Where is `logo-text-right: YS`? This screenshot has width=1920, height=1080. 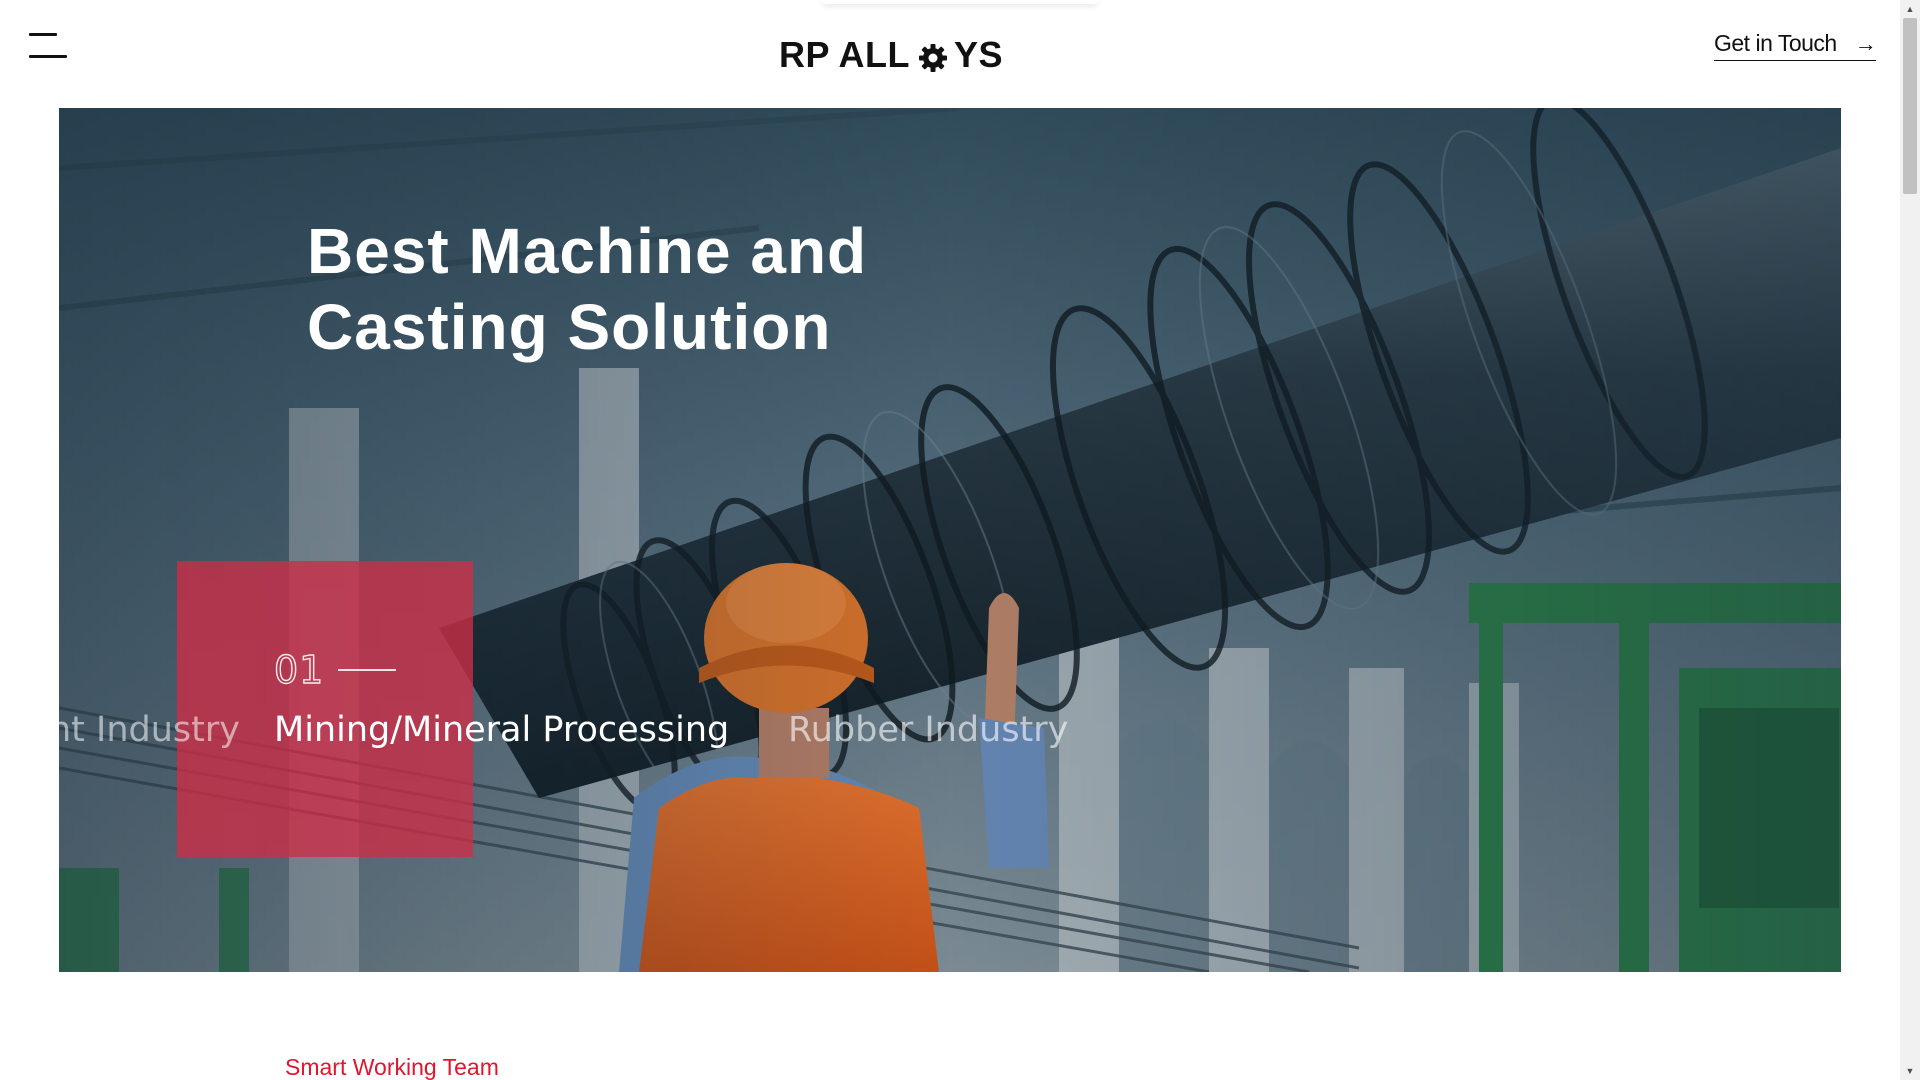 logo-text-right: YS is located at coordinates (979, 54).